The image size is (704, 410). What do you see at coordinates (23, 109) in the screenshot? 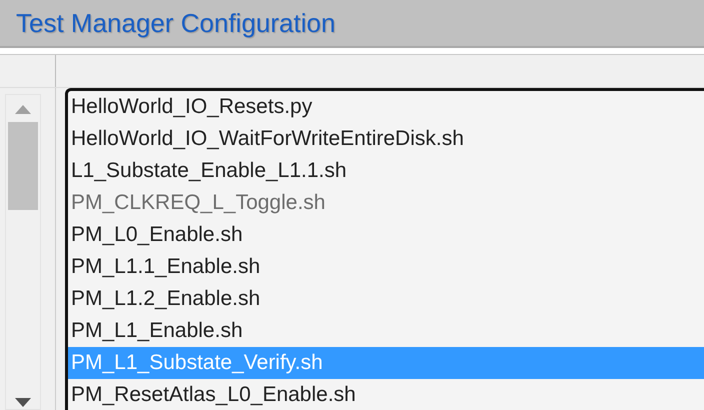
I see `scroll-up-icon` at bounding box center [23, 109].